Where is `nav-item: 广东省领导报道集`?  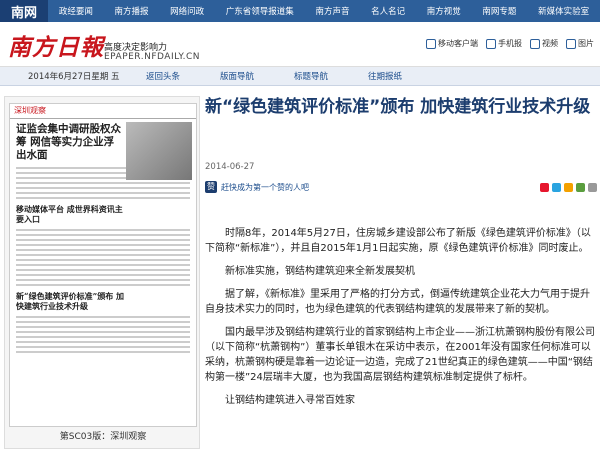
nav-item: 广东省领导报道集 is located at coordinates (260, 11).